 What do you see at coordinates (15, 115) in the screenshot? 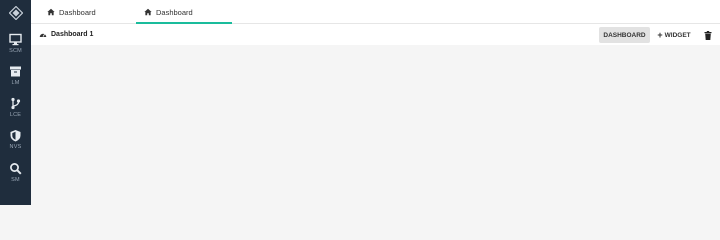
I see `sidebar-item-label: LCE` at bounding box center [15, 115].